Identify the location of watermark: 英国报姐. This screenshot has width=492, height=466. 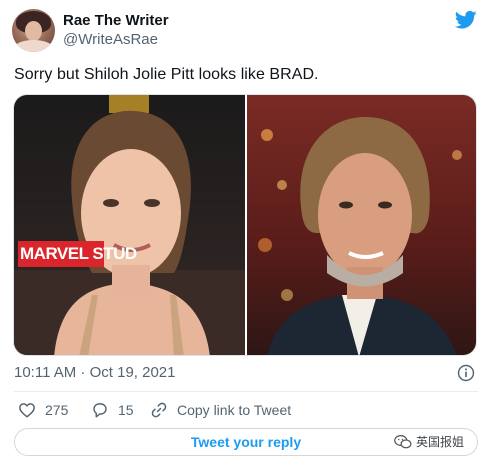
(429, 441).